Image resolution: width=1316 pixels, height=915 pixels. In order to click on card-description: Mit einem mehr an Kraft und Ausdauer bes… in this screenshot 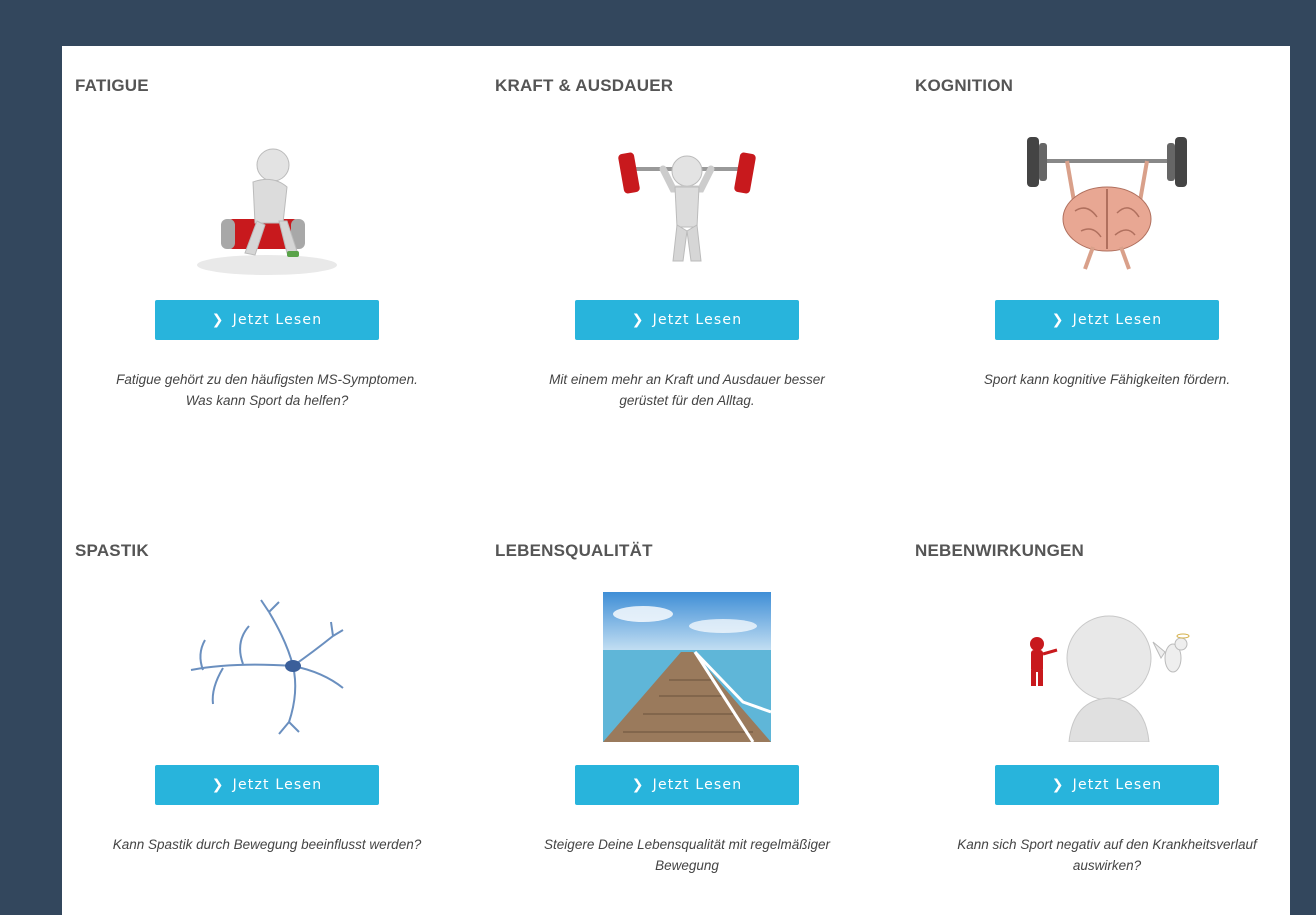, I will do `click(687, 390)`.